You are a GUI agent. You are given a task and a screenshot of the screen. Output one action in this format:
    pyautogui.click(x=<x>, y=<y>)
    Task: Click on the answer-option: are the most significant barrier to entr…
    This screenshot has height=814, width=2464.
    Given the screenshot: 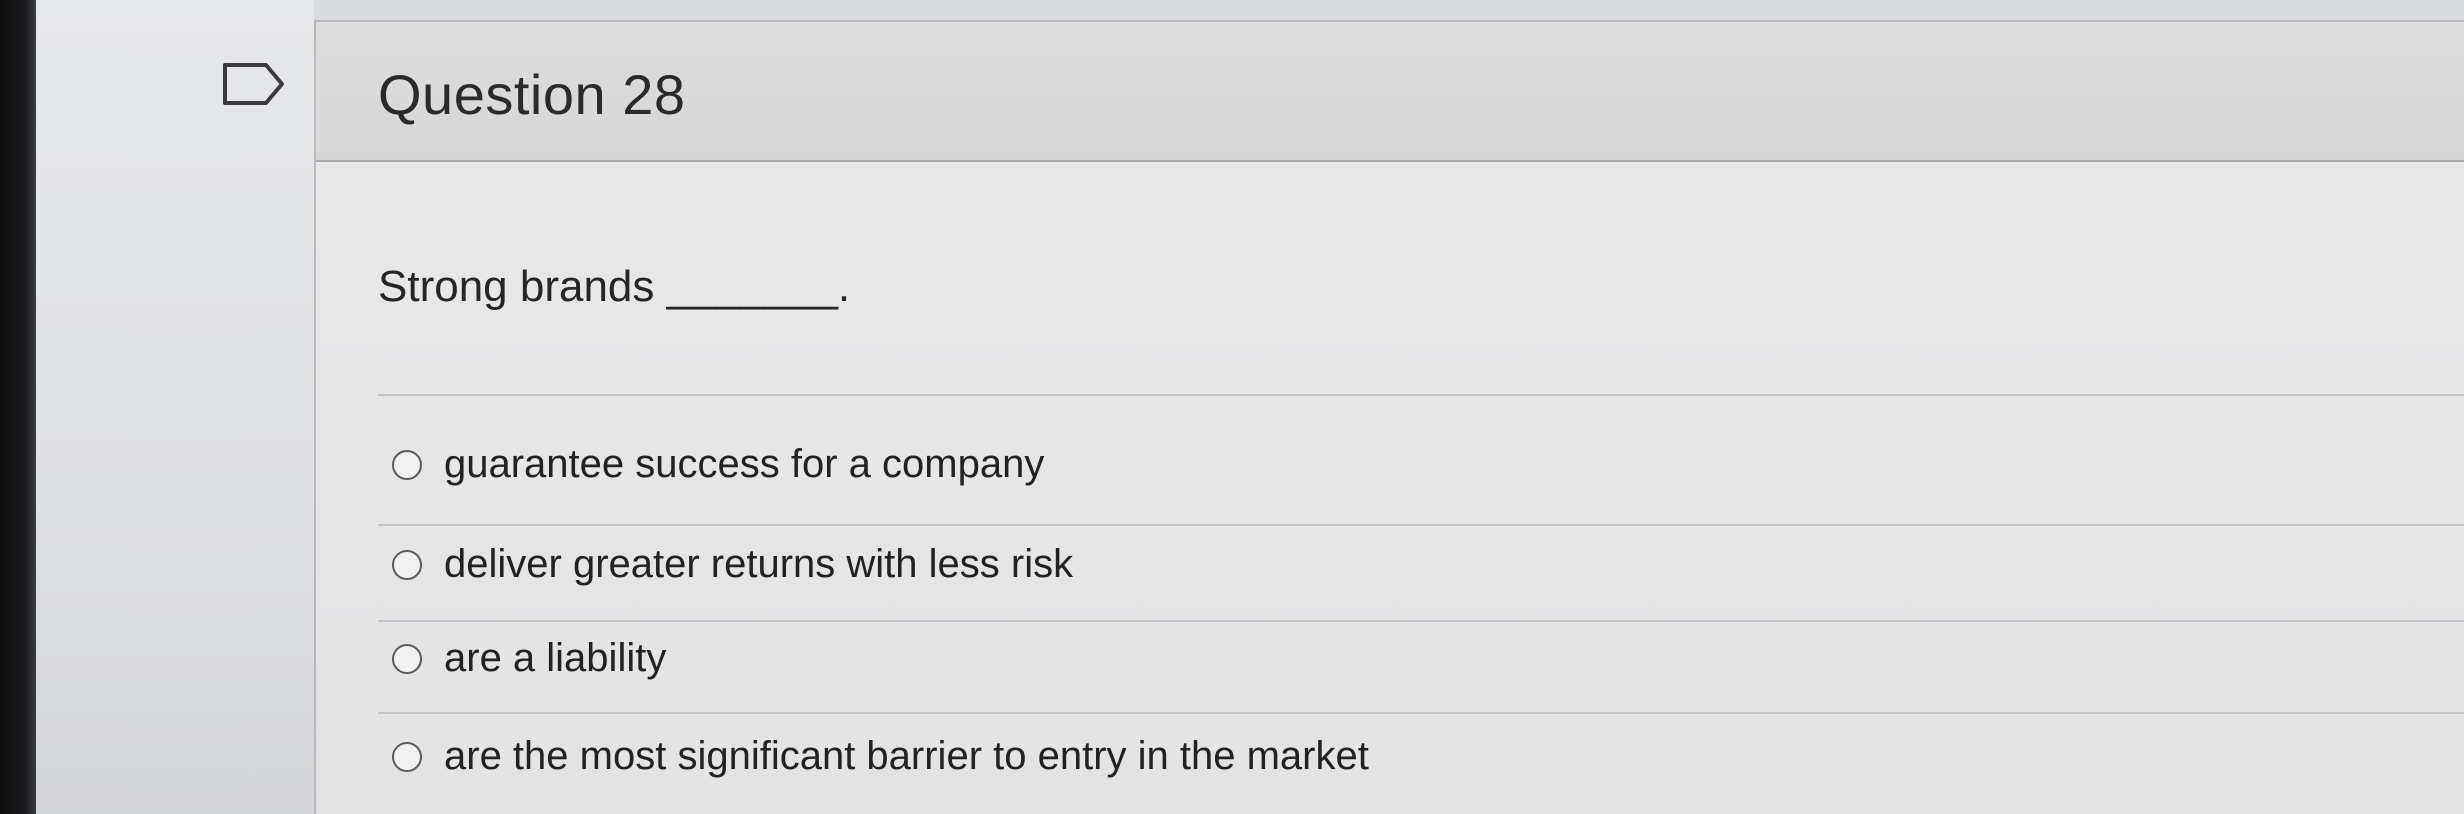 What is the action you would take?
    pyautogui.click(x=880, y=756)
    